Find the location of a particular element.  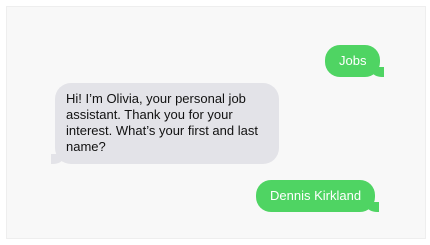

sent-message-bubble: Dennis Kirkland is located at coordinates (318, 196).